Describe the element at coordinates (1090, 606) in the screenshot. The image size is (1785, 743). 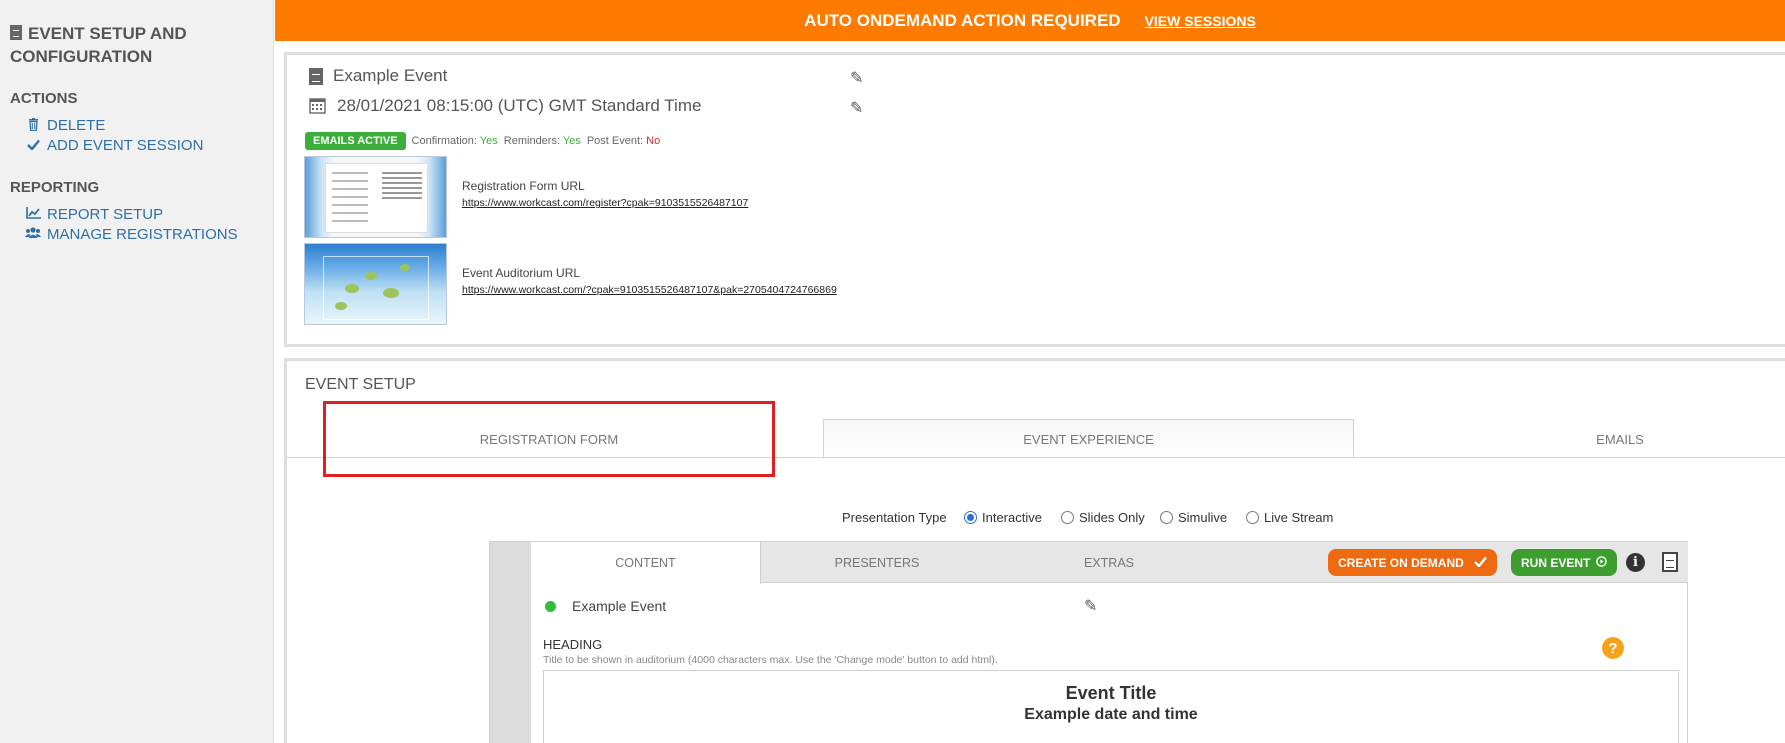
I see `edit-content-event-icon: ✎` at that location.